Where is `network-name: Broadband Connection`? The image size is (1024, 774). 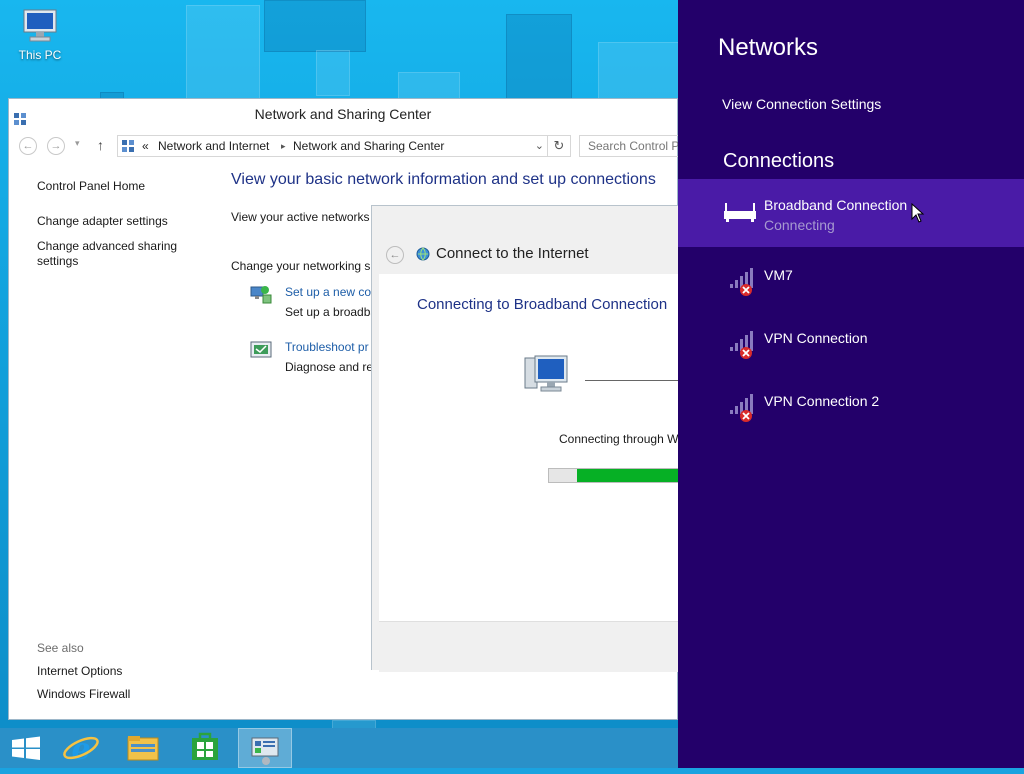
network-name: Broadband Connection is located at coordinates (836, 205).